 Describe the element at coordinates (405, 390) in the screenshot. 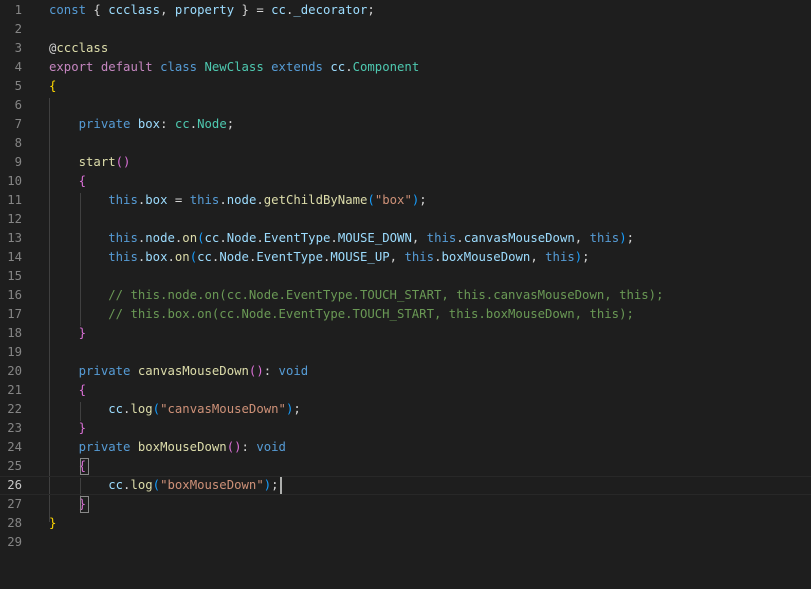

I see `code-line: 21 {` at that location.